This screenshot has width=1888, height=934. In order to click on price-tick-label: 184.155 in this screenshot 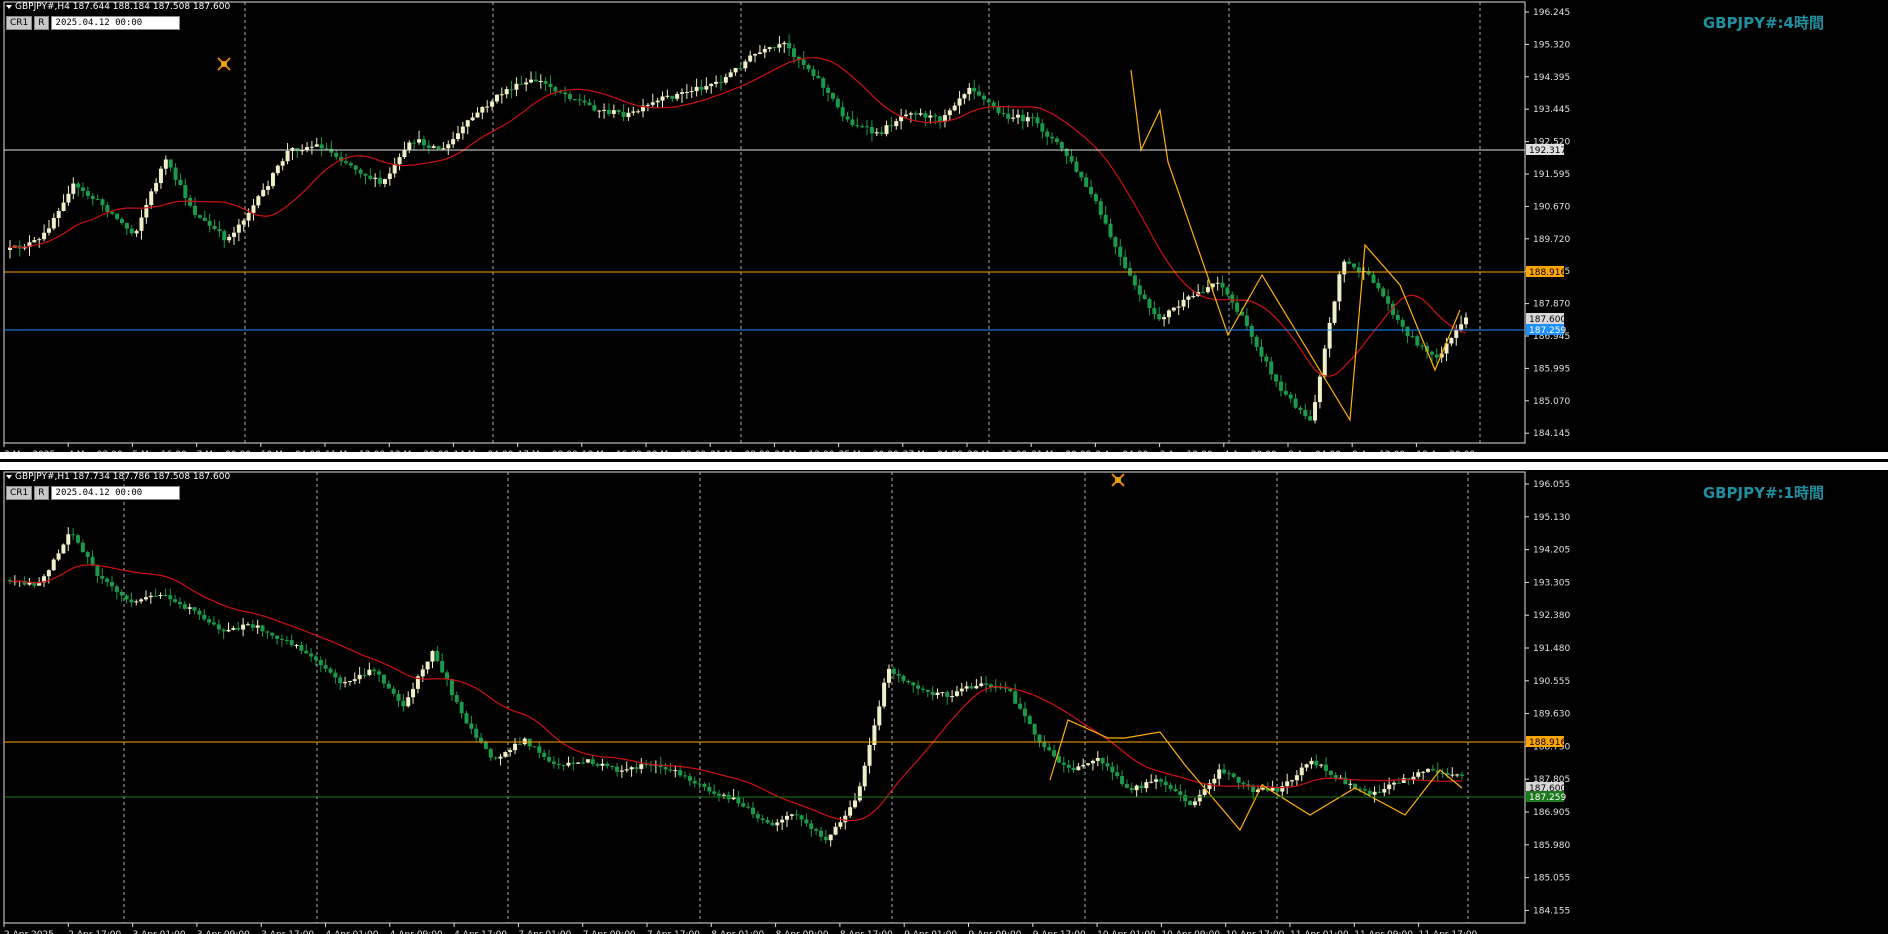, I will do `click(1551, 911)`.